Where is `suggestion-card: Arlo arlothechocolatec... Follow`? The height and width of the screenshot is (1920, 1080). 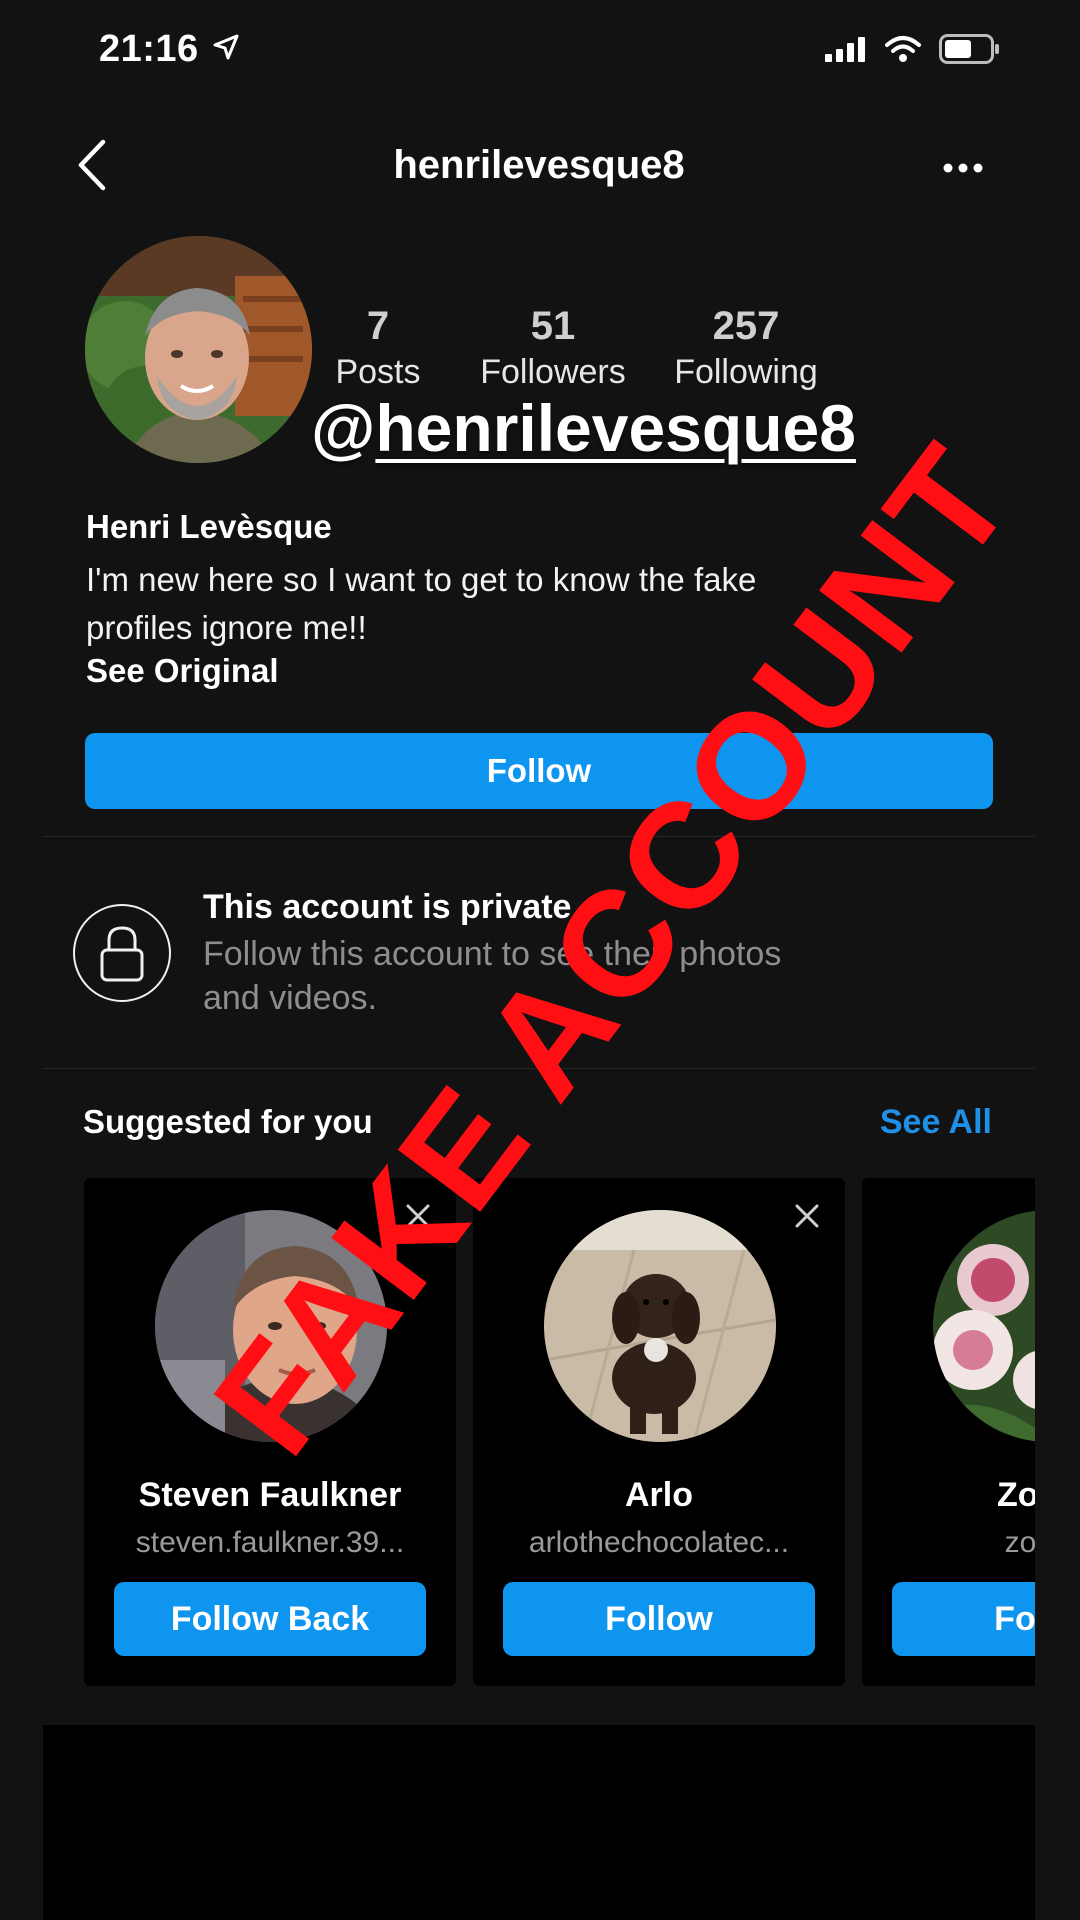 suggestion-card: Arlo arlothechocolatec... Follow is located at coordinates (659, 1432).